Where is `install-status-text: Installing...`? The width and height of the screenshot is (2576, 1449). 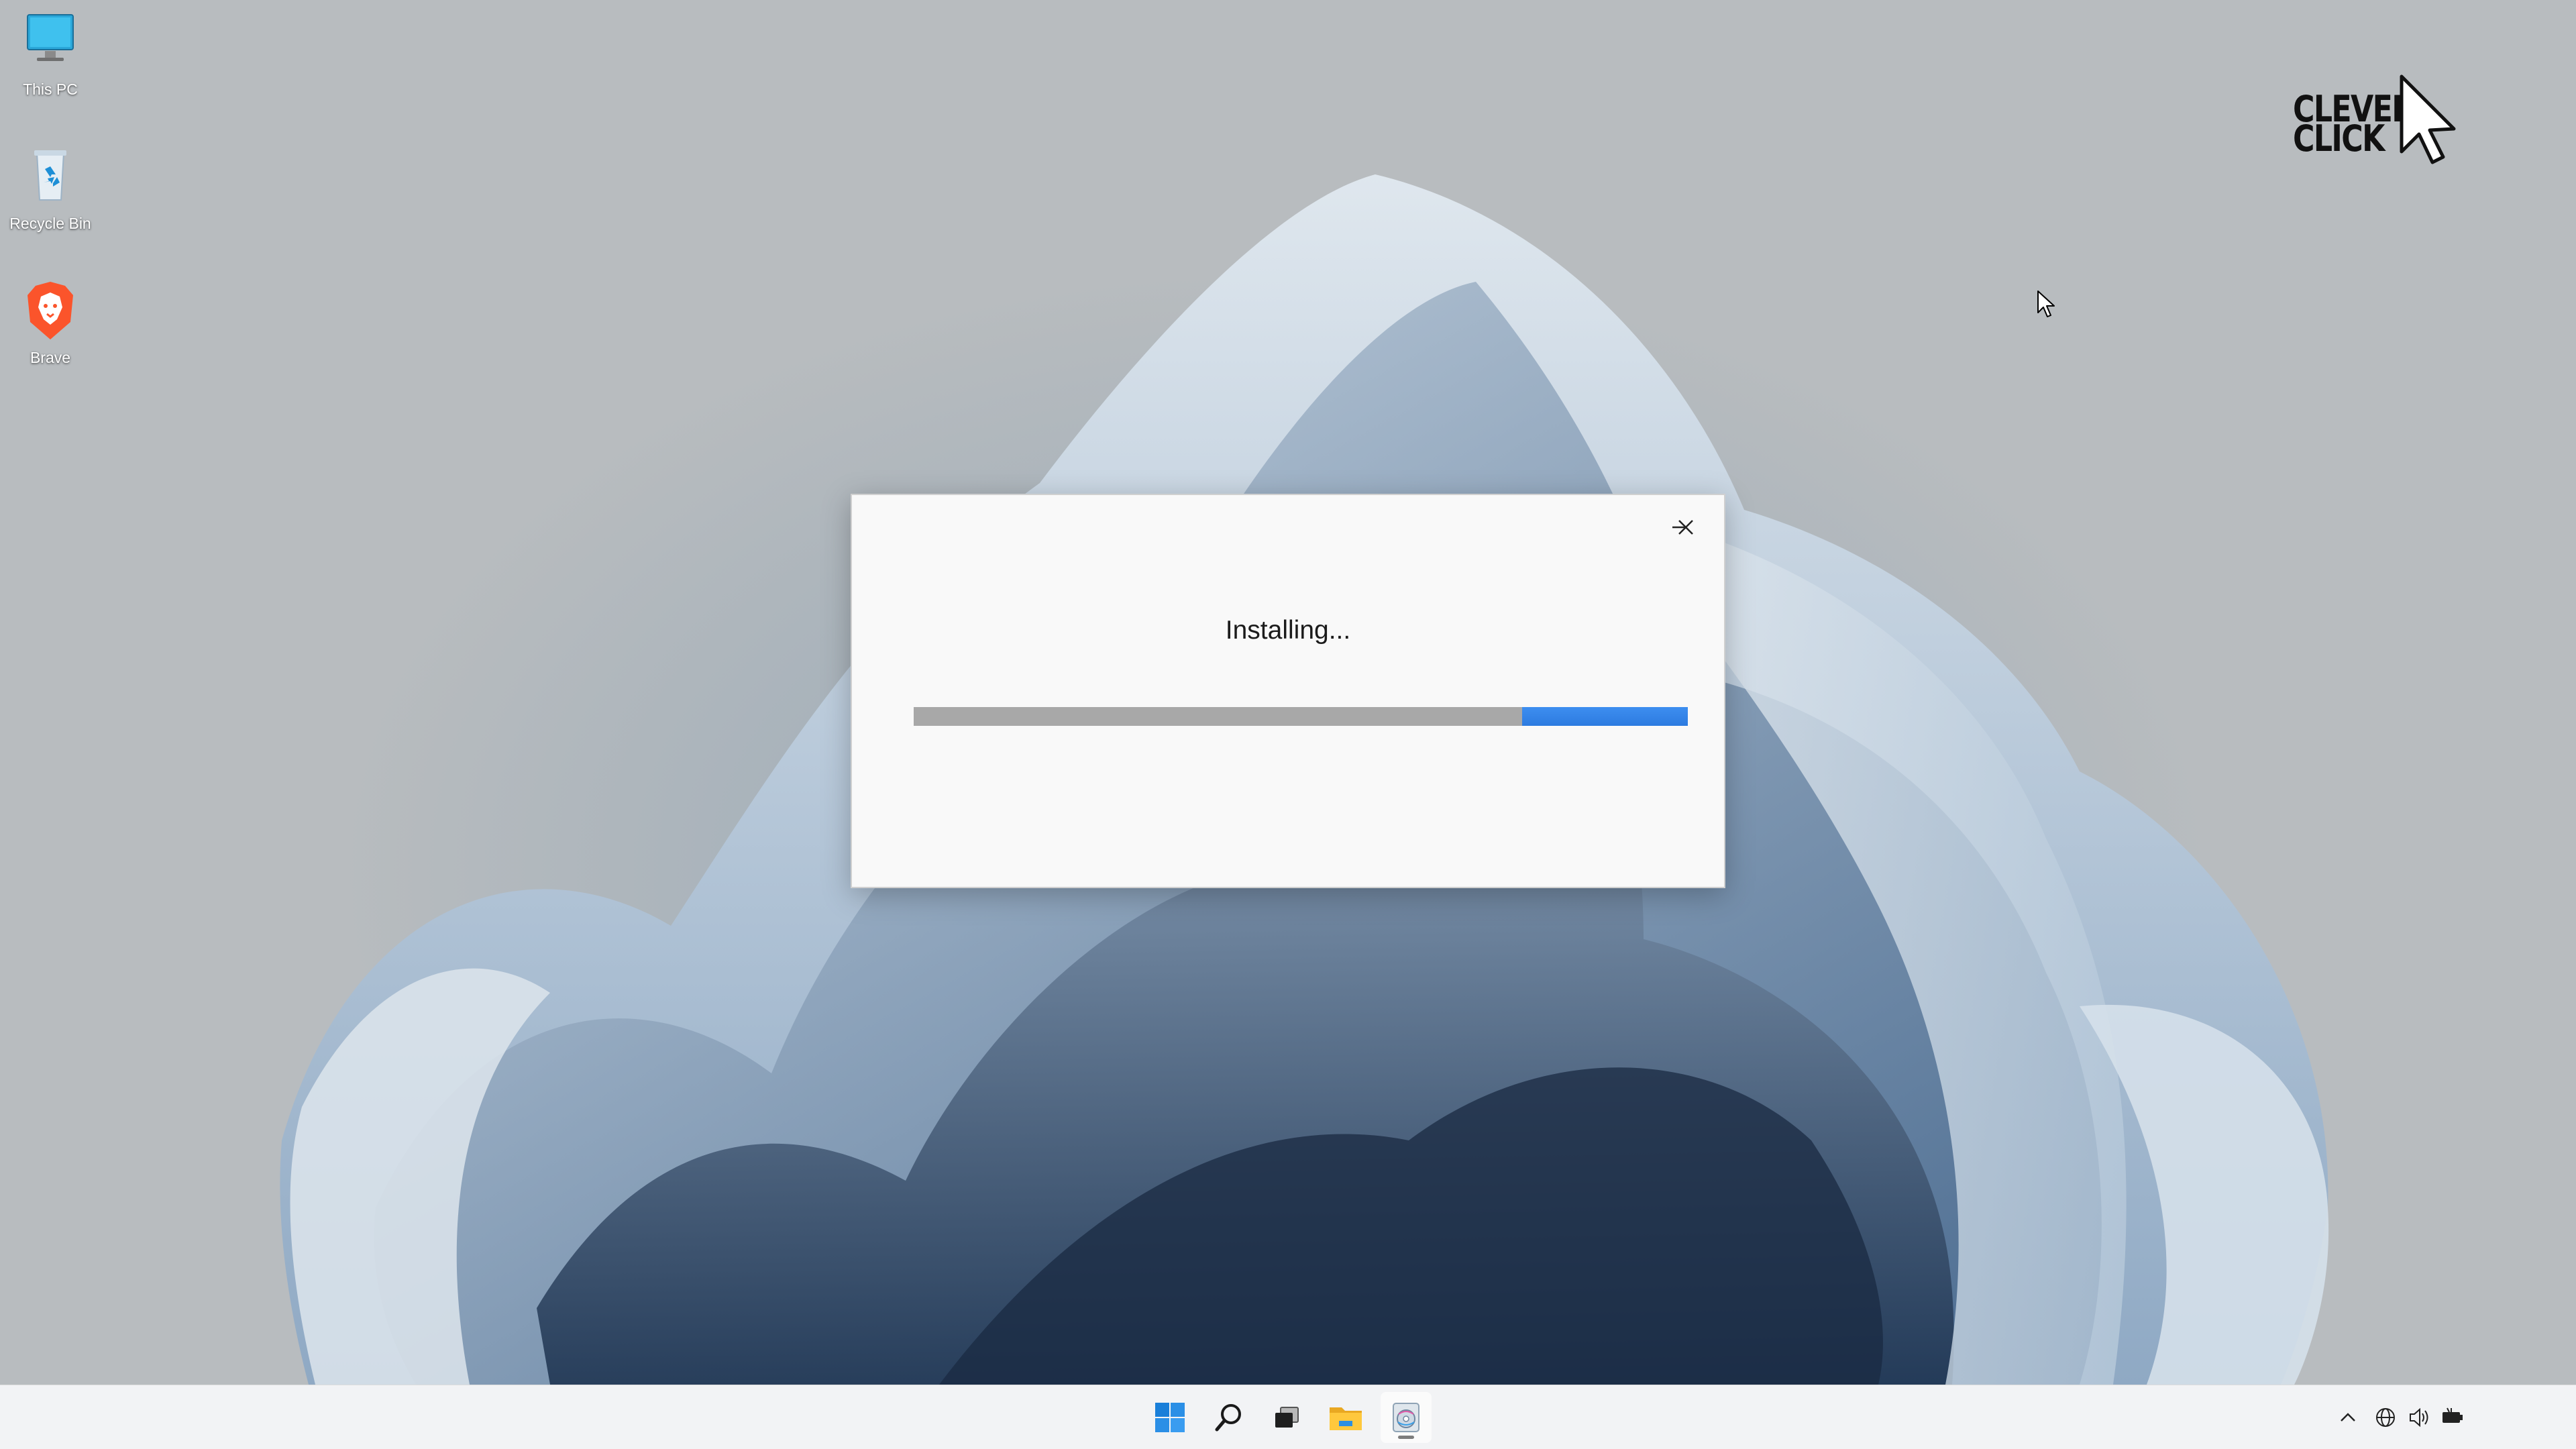 install-status-text: Installing... is located at coordinates (1288, 630).